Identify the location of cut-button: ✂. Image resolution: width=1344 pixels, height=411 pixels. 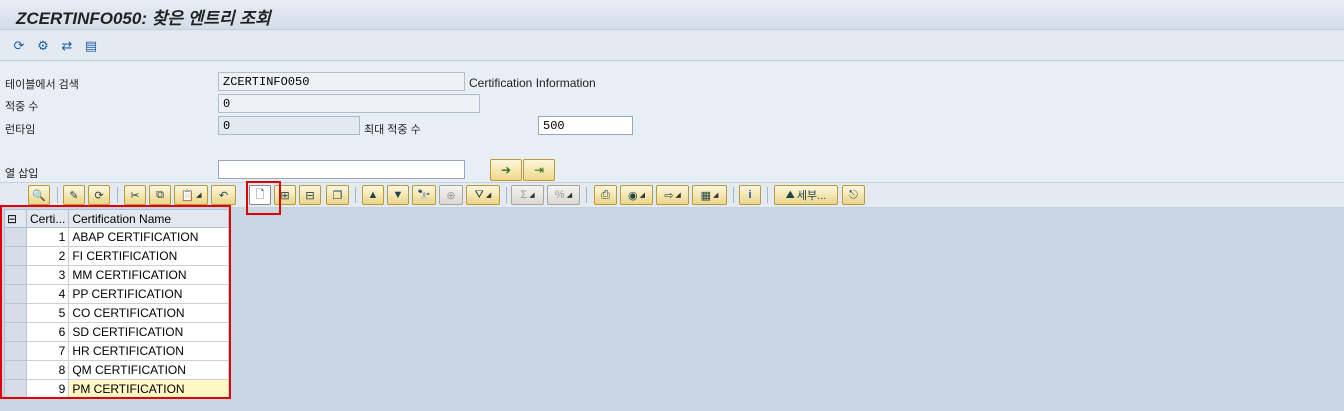
(135, 195).